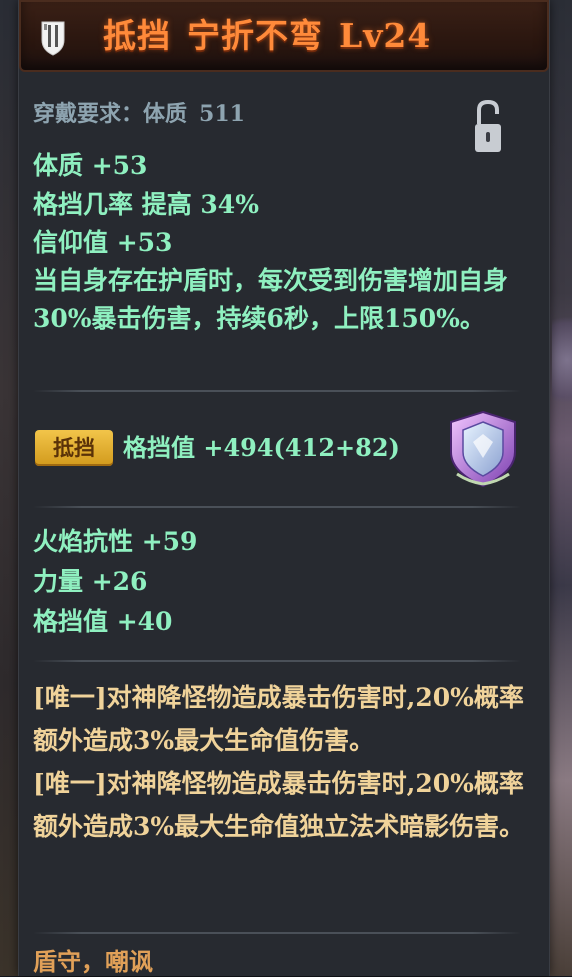  I want to click on requirement-value: 511, so click(222, 114).